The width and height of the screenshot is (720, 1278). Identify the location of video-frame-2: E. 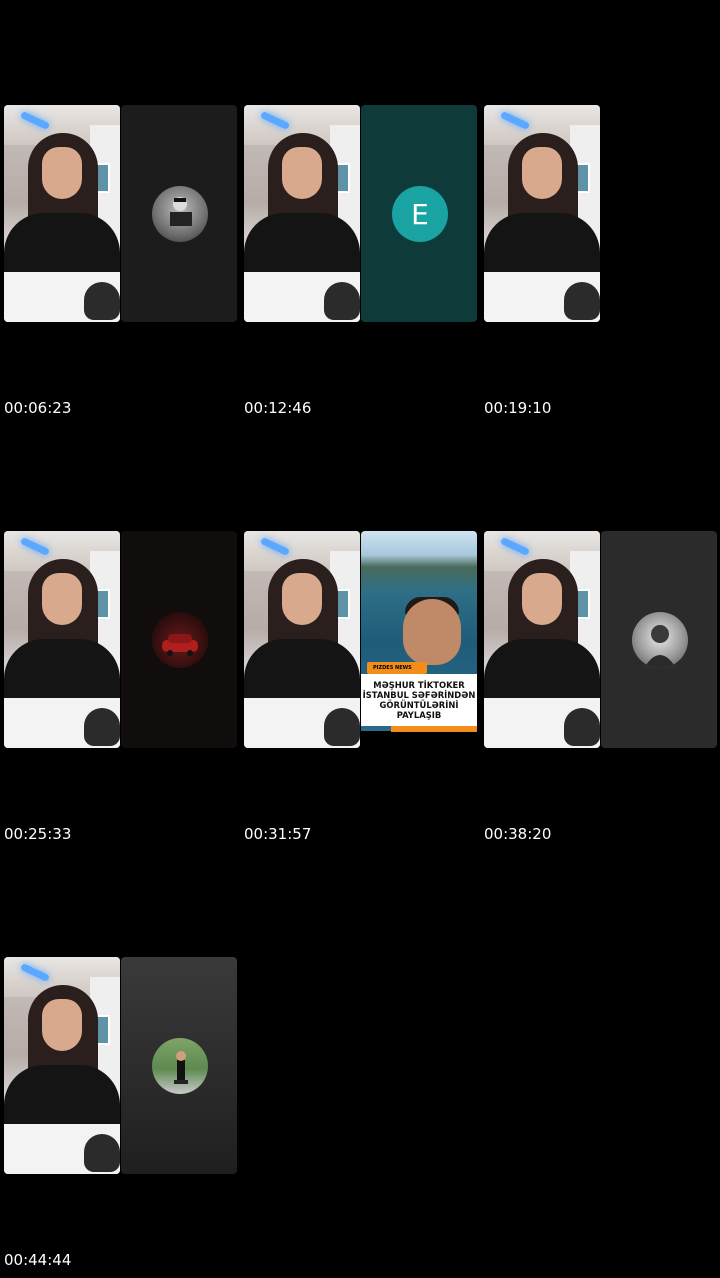
(360, 213).